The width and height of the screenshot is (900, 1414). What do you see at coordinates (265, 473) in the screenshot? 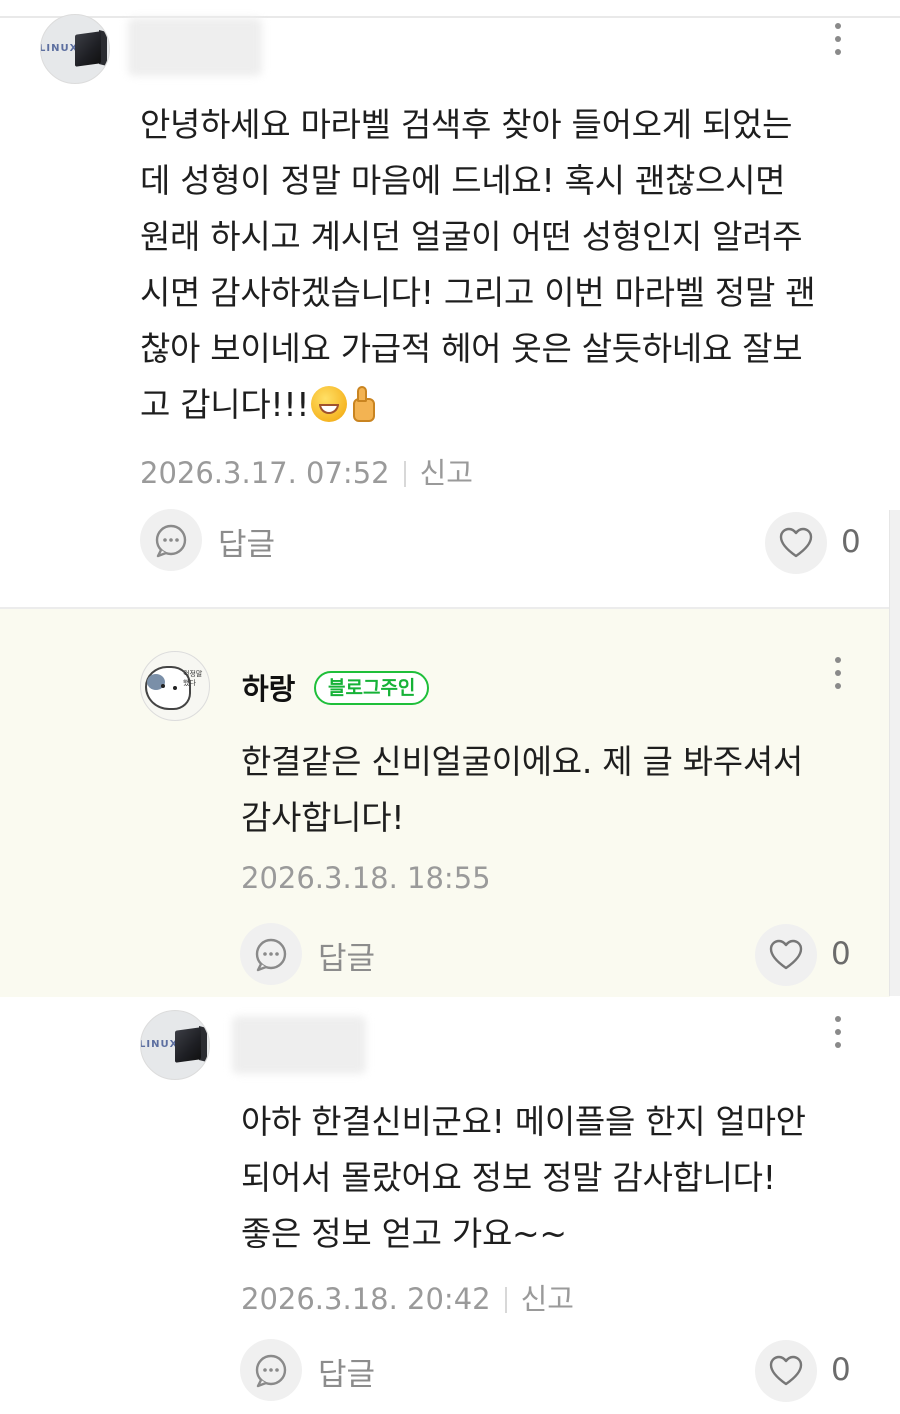
I see `comment-date: 2026.3.17. 07:52` at bounding box center [265, 473].